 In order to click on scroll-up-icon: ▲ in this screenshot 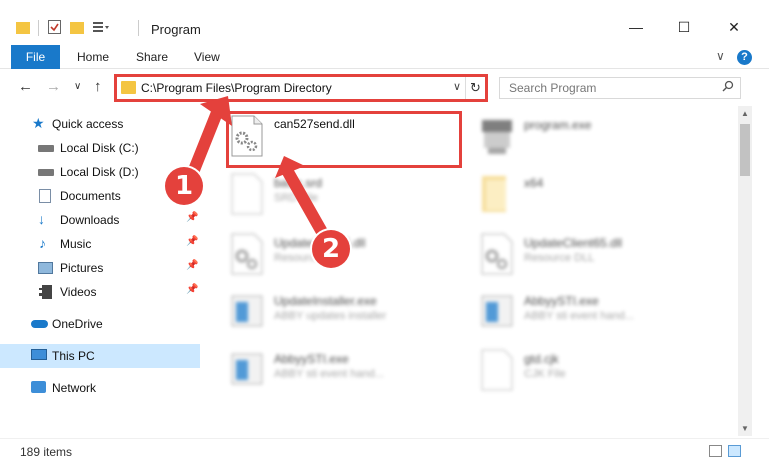, I will do `click(745, 113)`.